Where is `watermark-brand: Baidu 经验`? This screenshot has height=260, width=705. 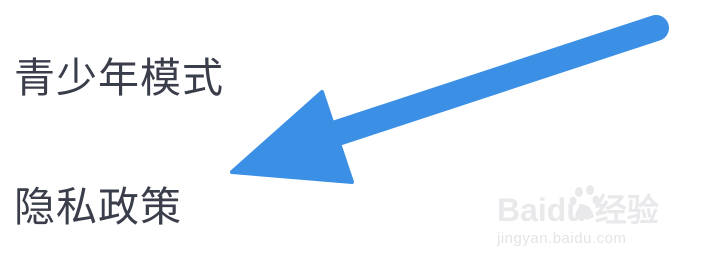 watermark-brand: Baidu 经验 is located at coordinates (578, 210).